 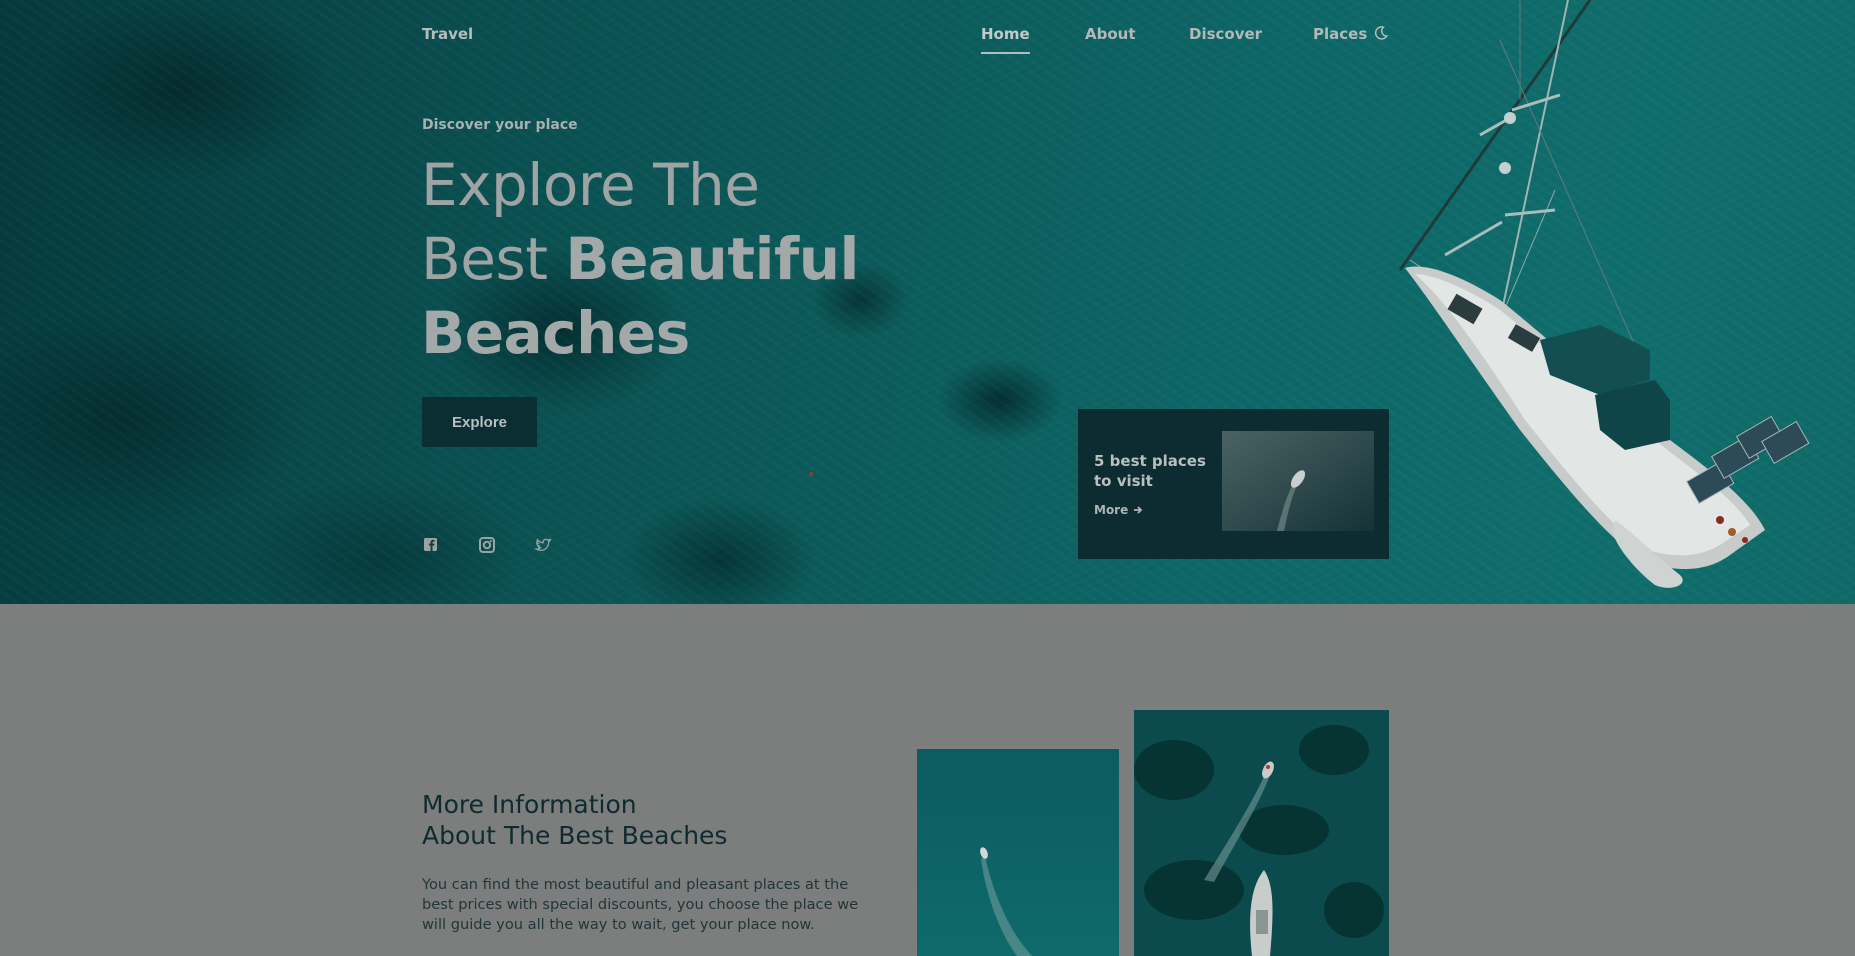 What do you see at coordinates (500, 125) in the screenshot?
I see `hero-eyebrow: Discover your place` at bounding box center [500, 125].